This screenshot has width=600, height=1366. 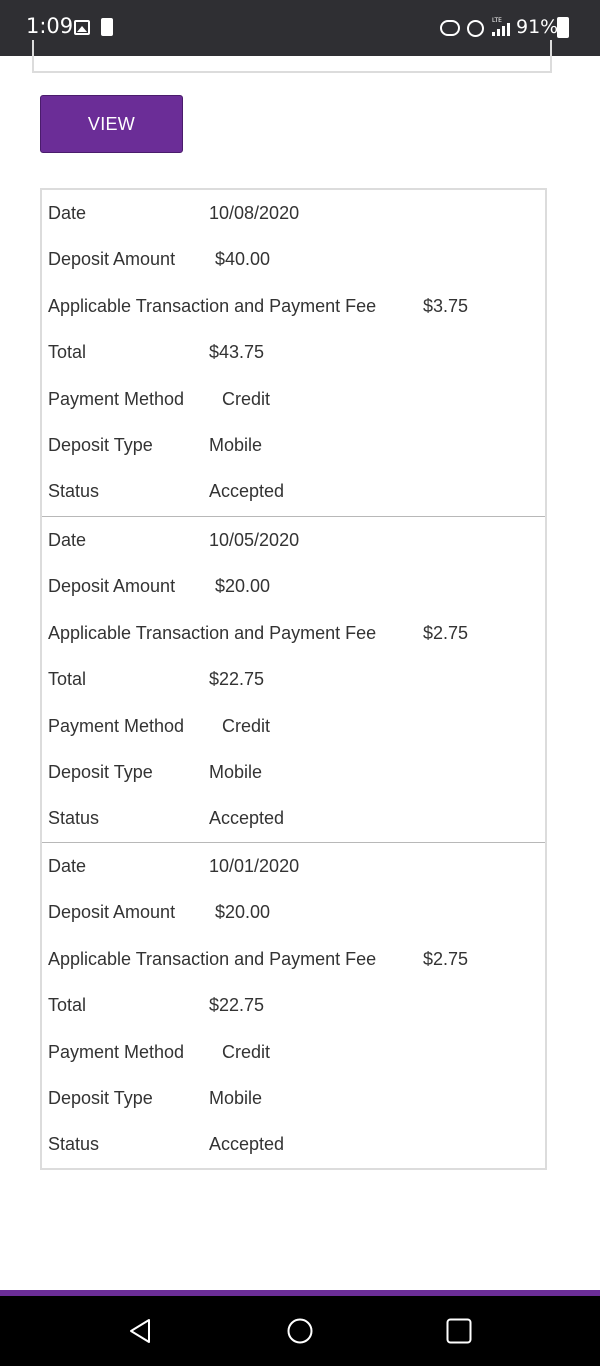 What do you see at coordinates (497, 20) in the screenshot?
I see `network-type-label: LTE` at bounding box center [497, 20].